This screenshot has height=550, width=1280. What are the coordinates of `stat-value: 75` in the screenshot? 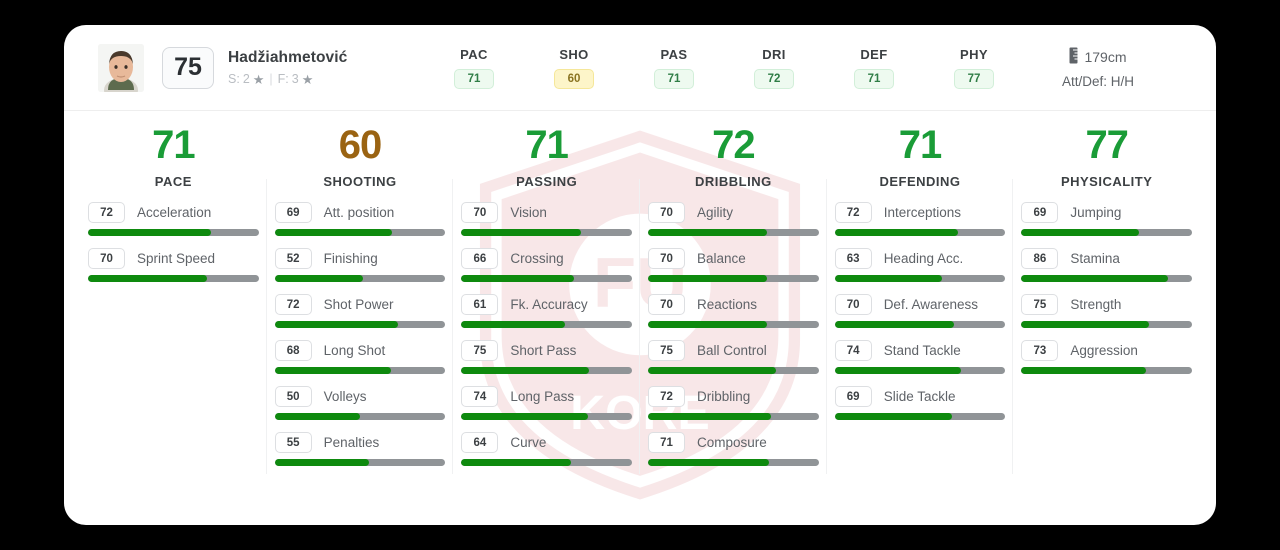 It's located at (667, 350).